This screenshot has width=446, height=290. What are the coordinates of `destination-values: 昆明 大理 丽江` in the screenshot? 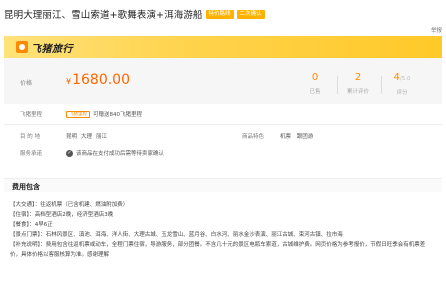 It's located at (88, 136).